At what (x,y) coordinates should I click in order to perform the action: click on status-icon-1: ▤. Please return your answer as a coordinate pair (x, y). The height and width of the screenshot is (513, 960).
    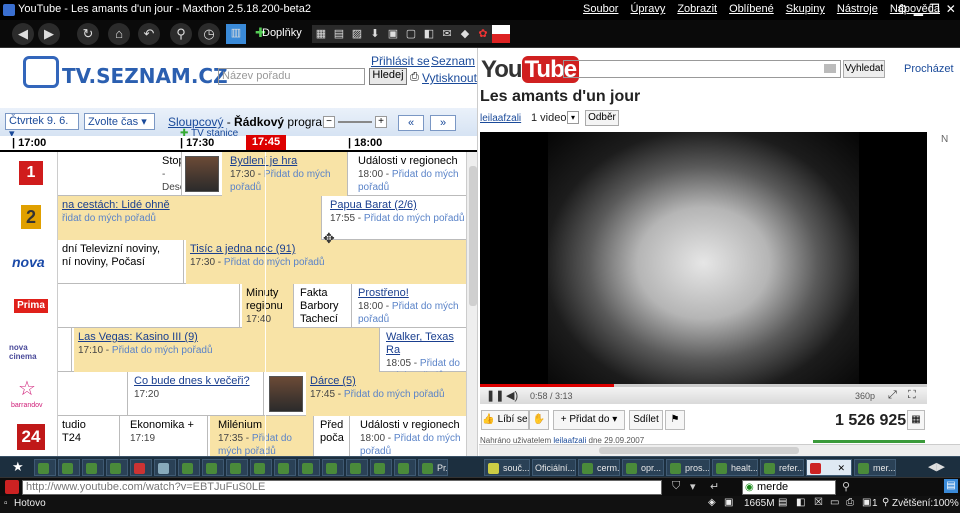
    Looking at the image, I should click on (782, 502).